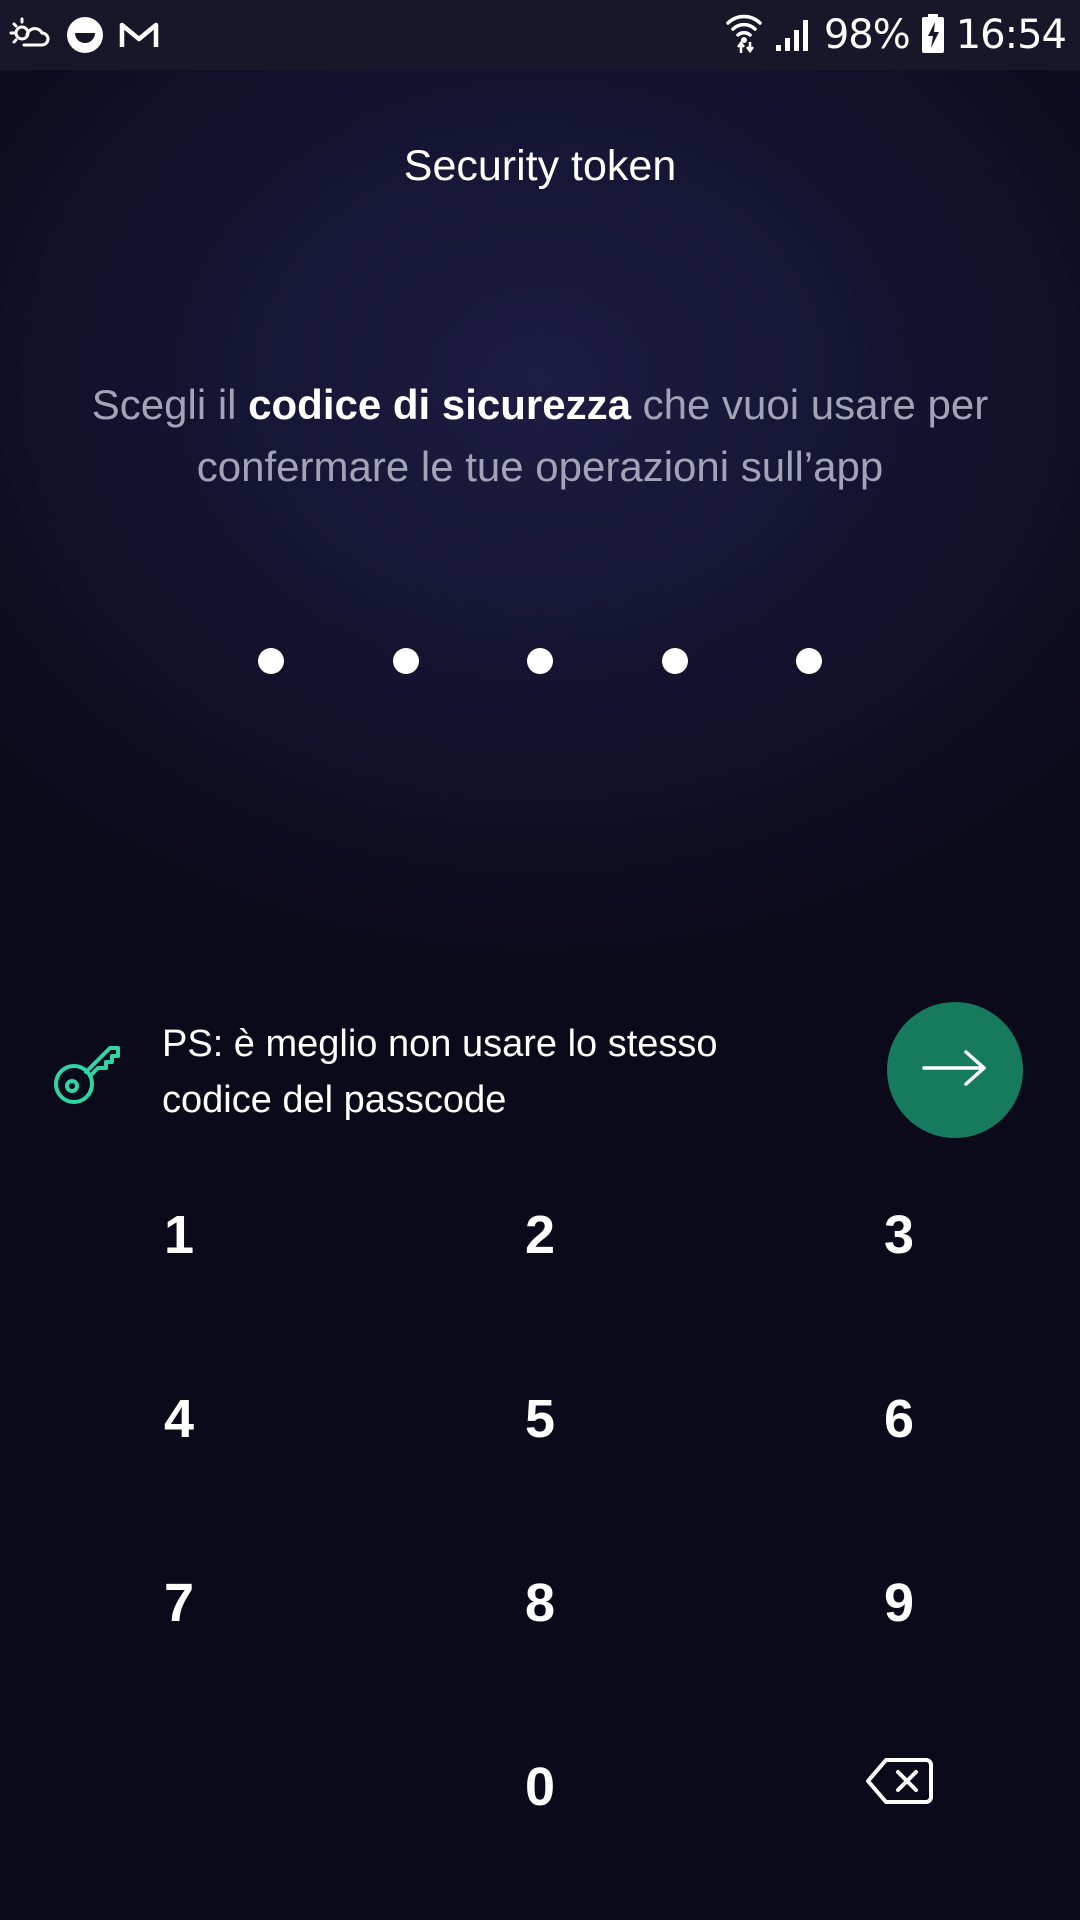 The image size is (1080, 1920). Describe the element at coordinates (540, 1787) in the screenshot. I see `key-0: 0` at that location.